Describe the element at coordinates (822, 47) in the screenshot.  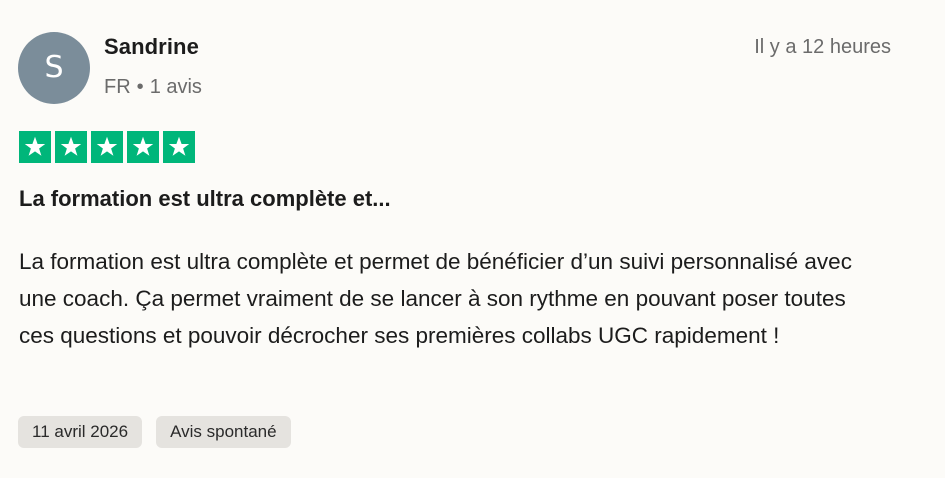
I see `review-time-ago: Il y a 12 heures` at that location.